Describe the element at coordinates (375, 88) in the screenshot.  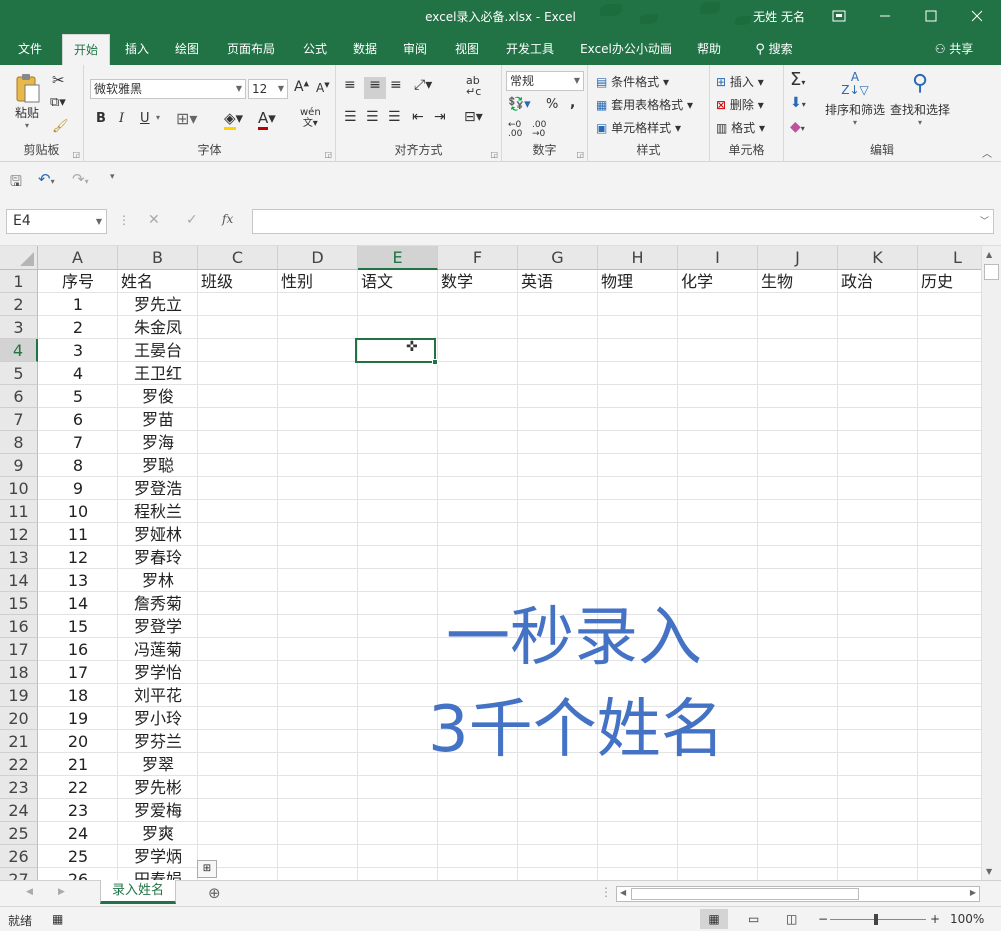
I see `align-middle-icon: ≡` at that location.